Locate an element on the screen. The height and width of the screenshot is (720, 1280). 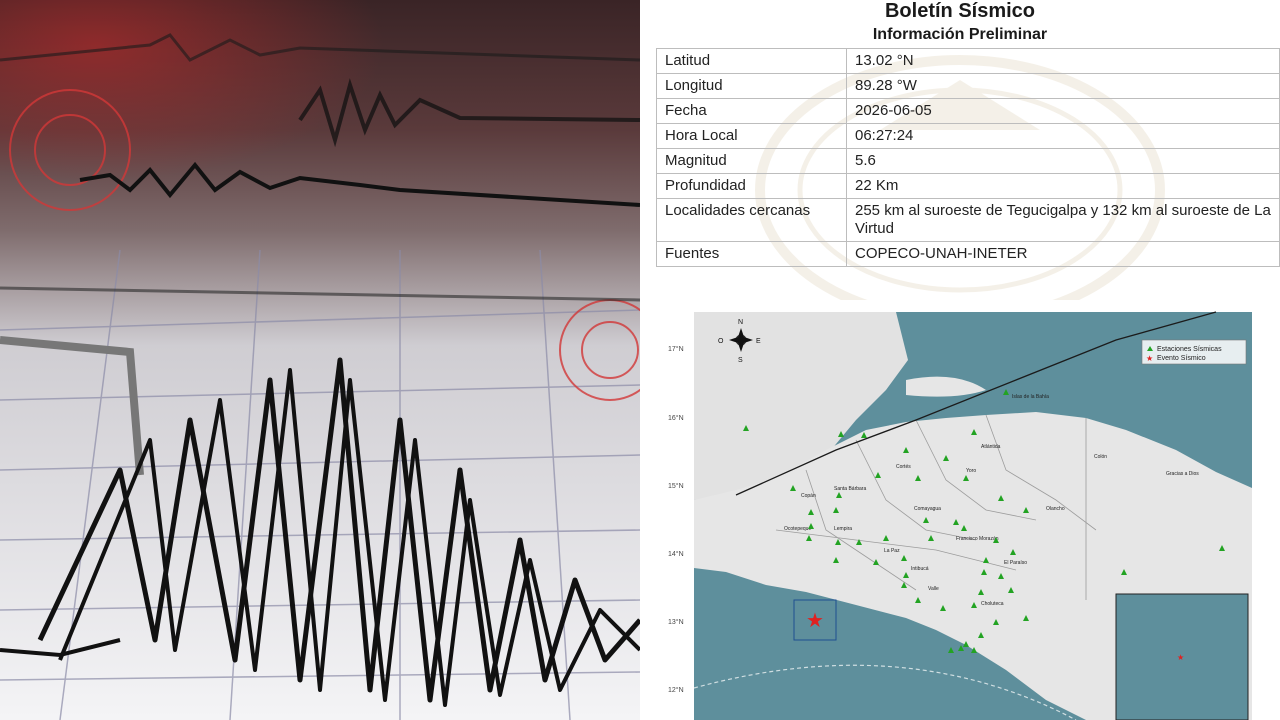
place-label: Valle is located at coordinates (933, 589).